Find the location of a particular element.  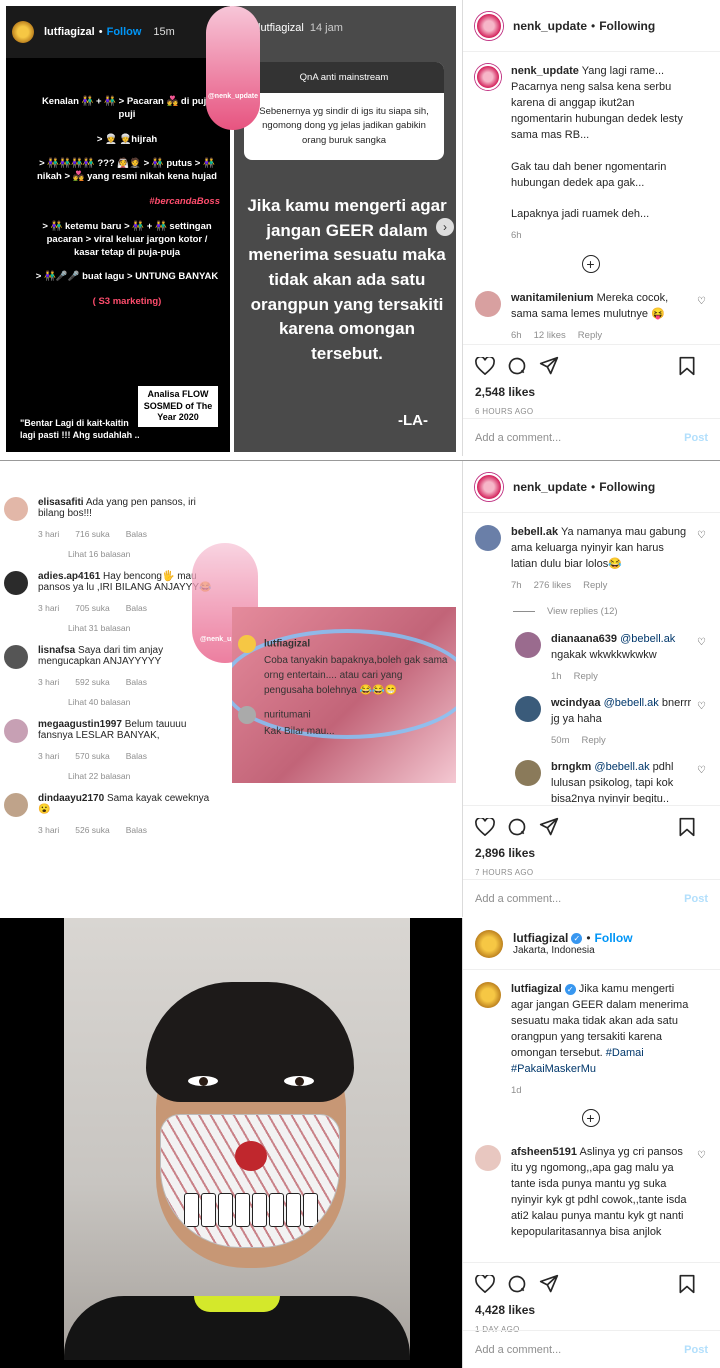

location-link: Jakarta, Indonesia is located at coordinates (573, 950).